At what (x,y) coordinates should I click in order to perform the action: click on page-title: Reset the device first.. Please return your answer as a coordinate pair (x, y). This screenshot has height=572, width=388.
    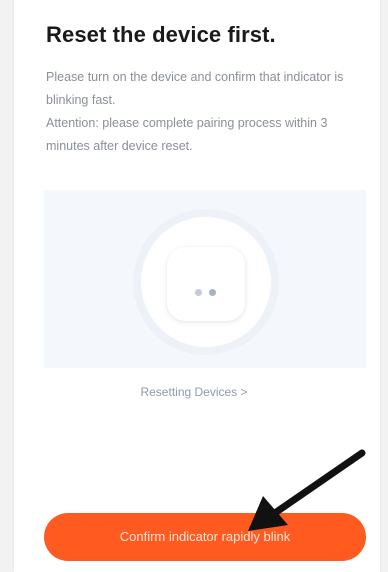
    Looking at the image, I should click on (161, 34).